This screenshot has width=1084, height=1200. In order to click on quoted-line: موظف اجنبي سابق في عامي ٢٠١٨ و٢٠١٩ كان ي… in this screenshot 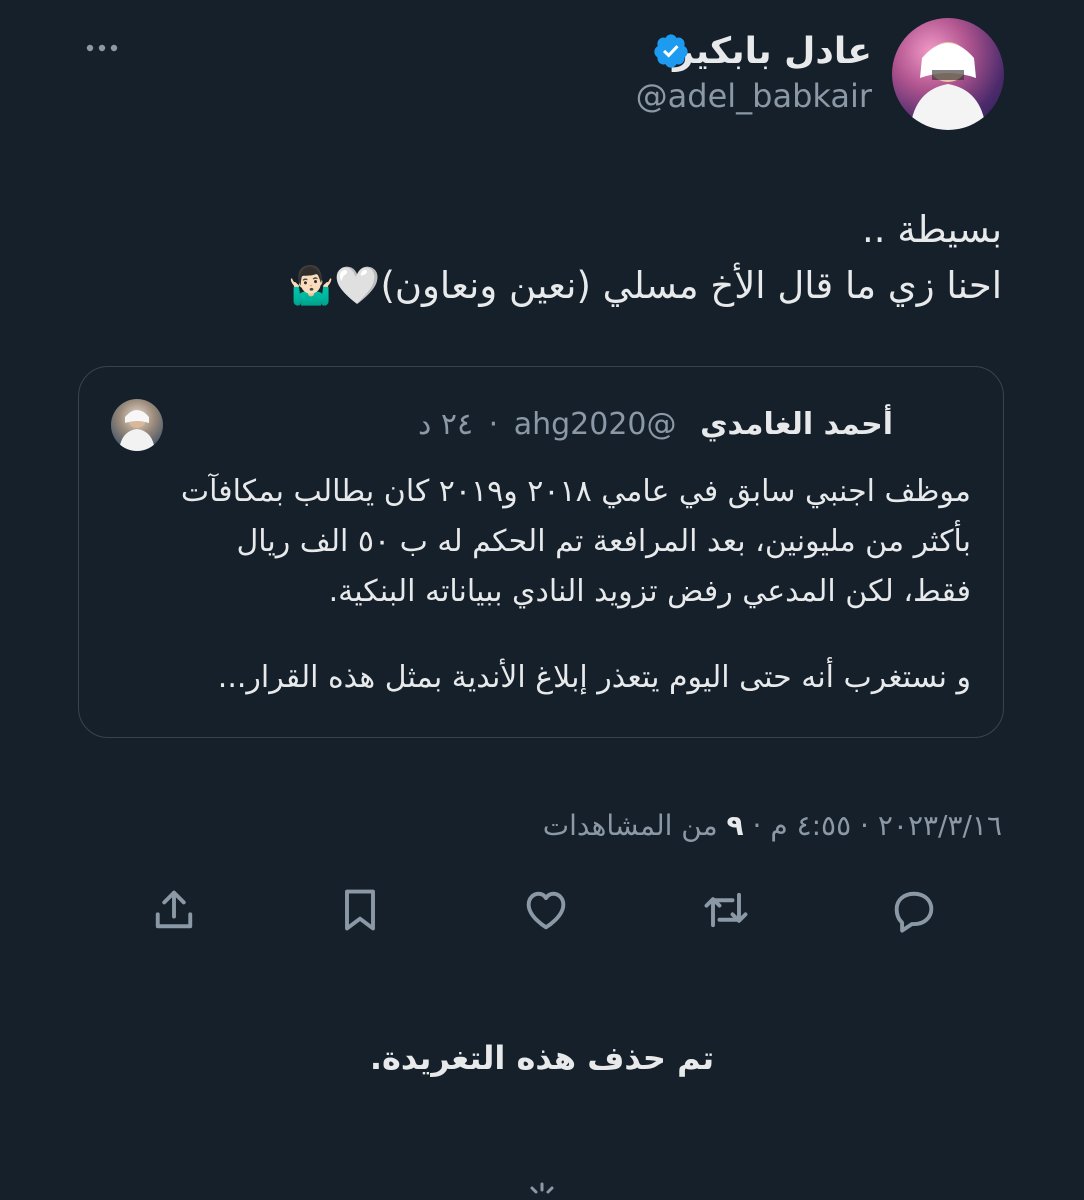, I will do `click(575, 491)`.